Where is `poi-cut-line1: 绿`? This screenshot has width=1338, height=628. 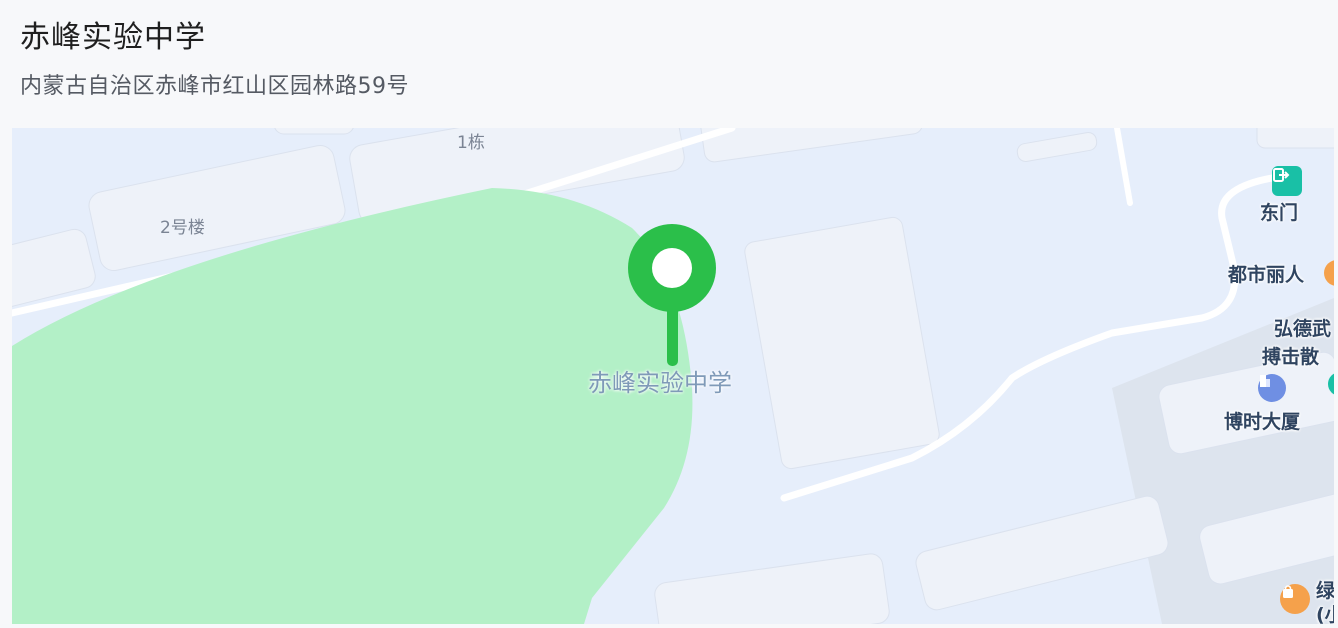 poi-cut-line1: 绿 is located at coordinates (1325, 589).